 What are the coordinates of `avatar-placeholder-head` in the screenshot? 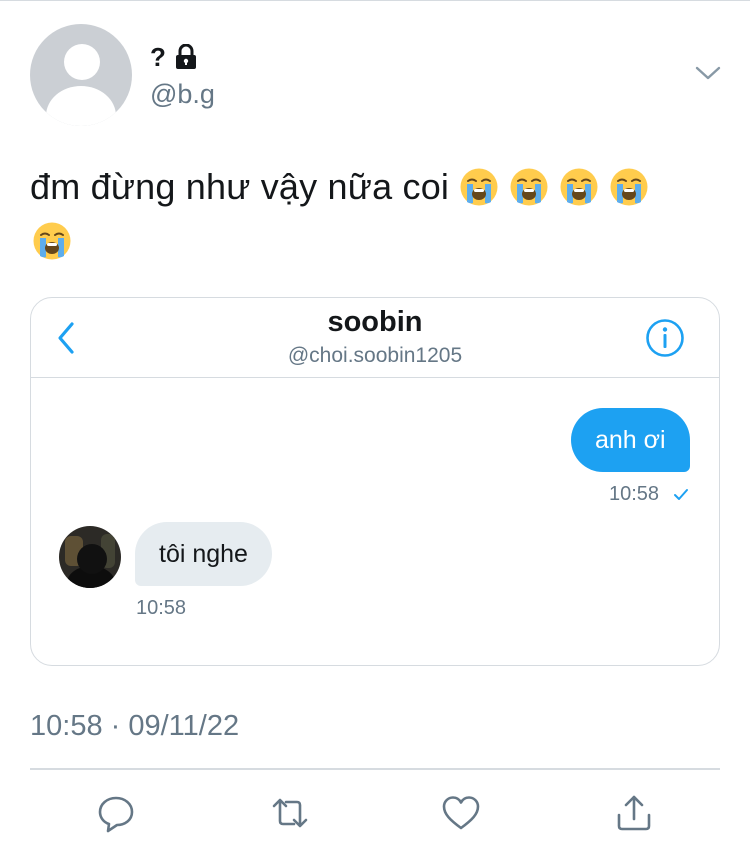 It's located at (82, 62).